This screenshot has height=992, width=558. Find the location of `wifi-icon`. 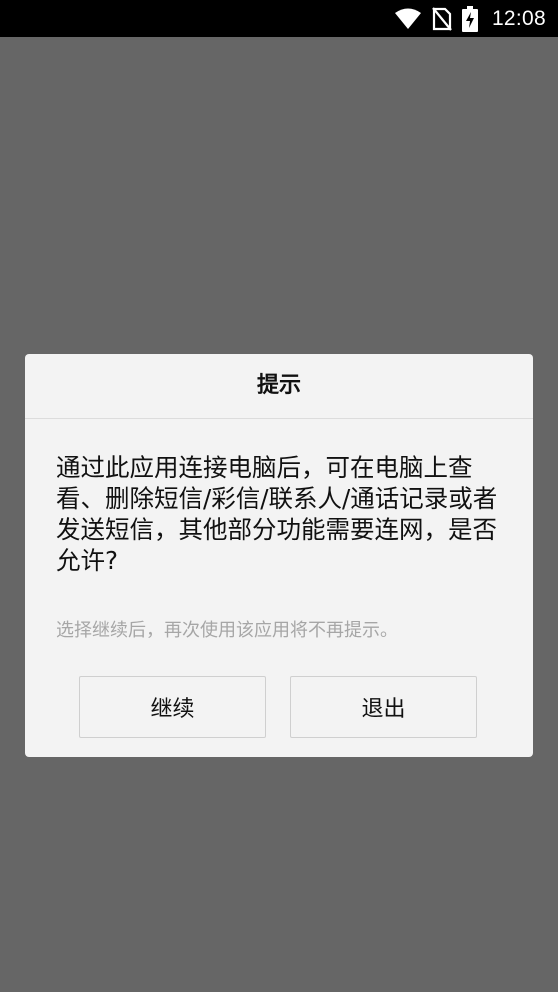

wifi-icon is located at coordinates (408, 19).